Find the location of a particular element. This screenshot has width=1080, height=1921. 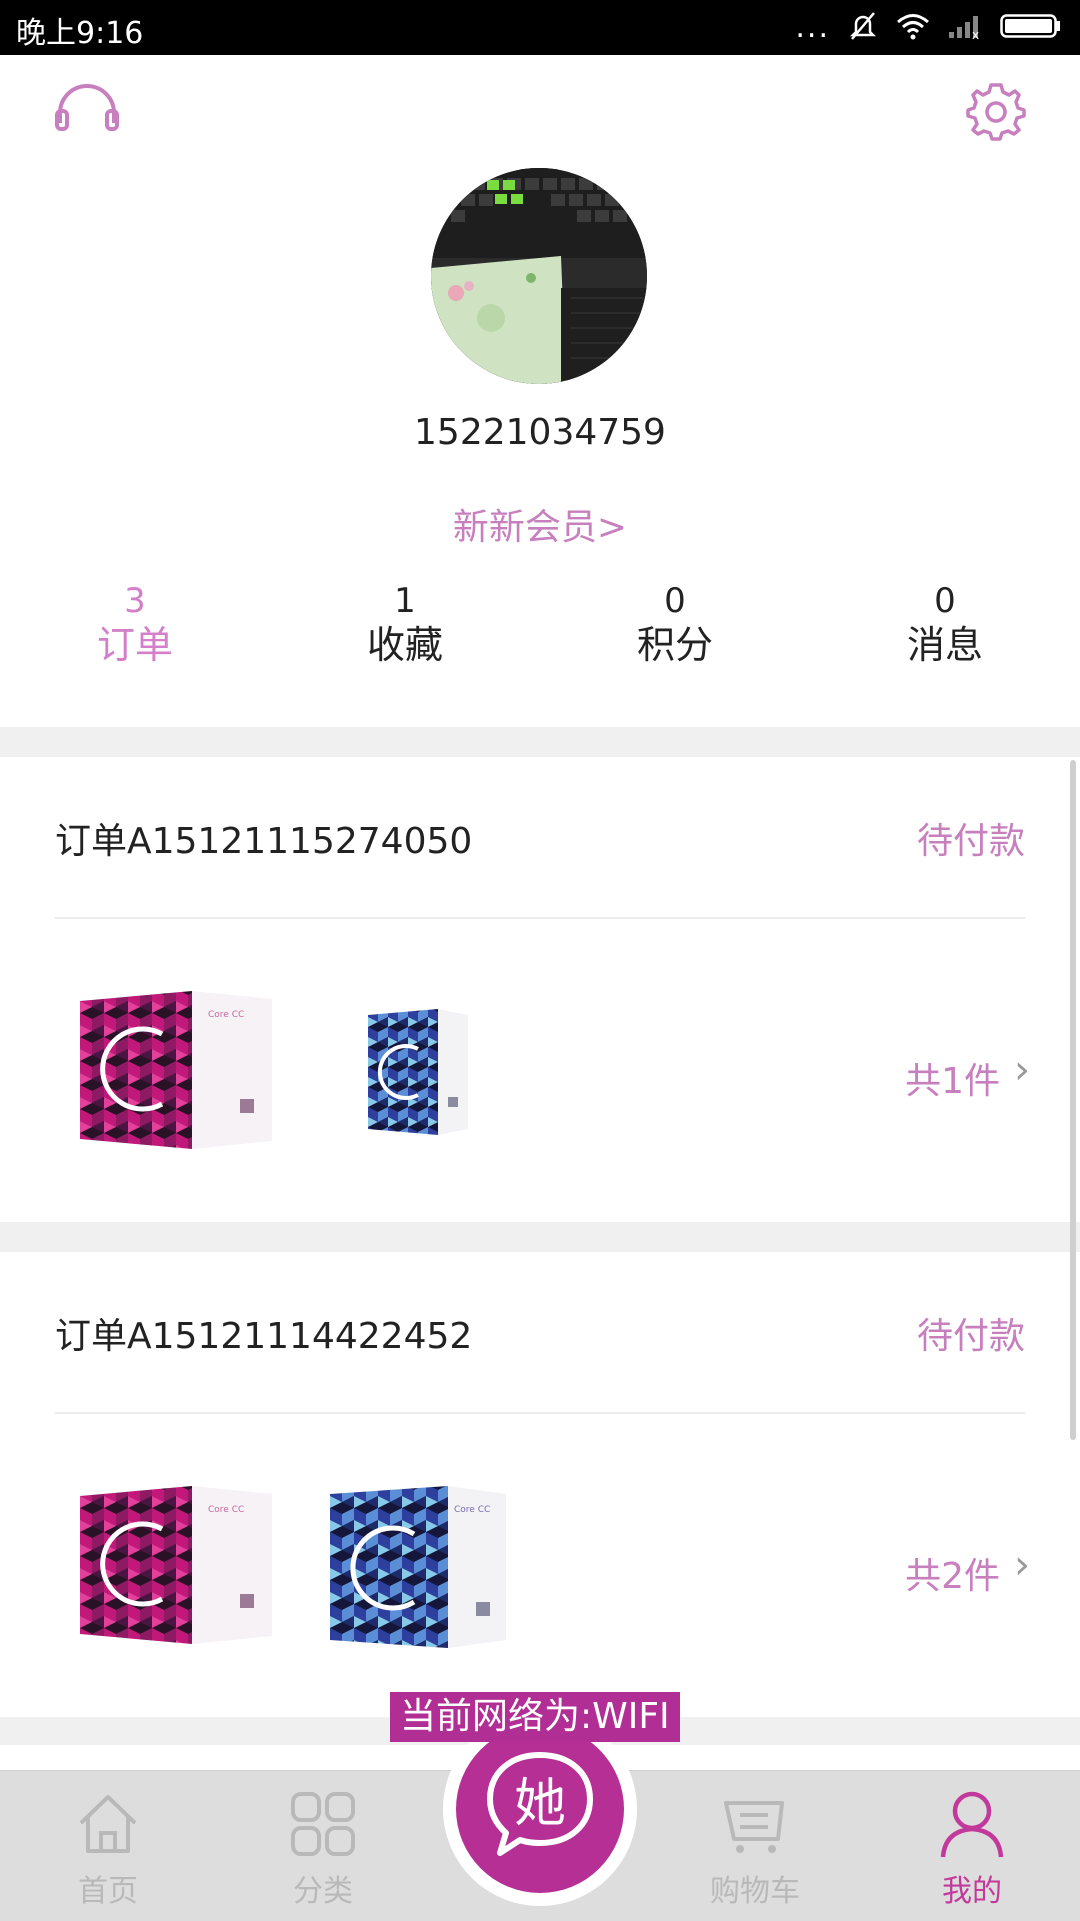

order-item-count: 共1件 is located at coordinates (952, 1078).